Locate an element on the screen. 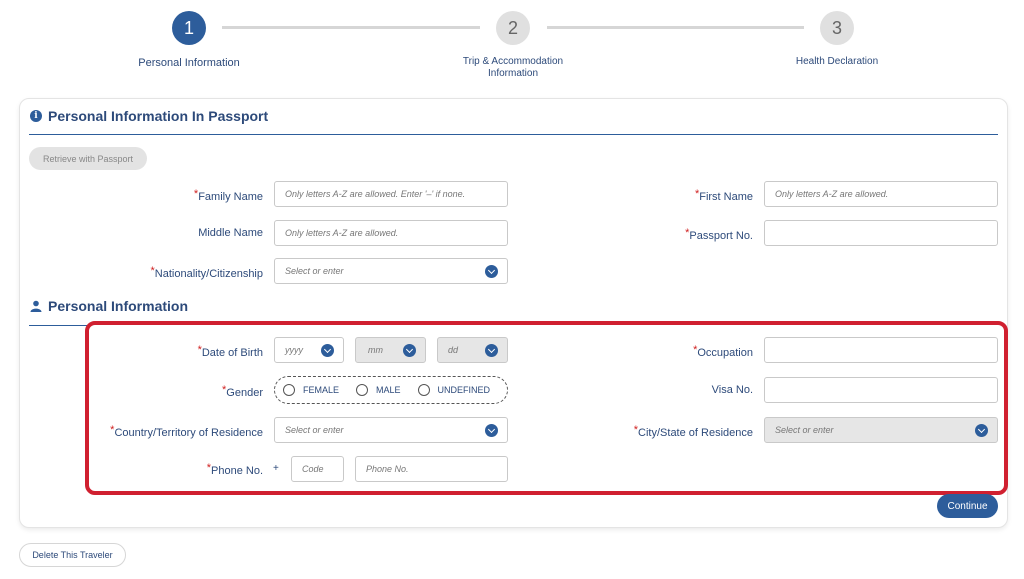 This screenshot has height=579, width=1024. step-3-label: Health Declaration is located at coordinates (837, 61).